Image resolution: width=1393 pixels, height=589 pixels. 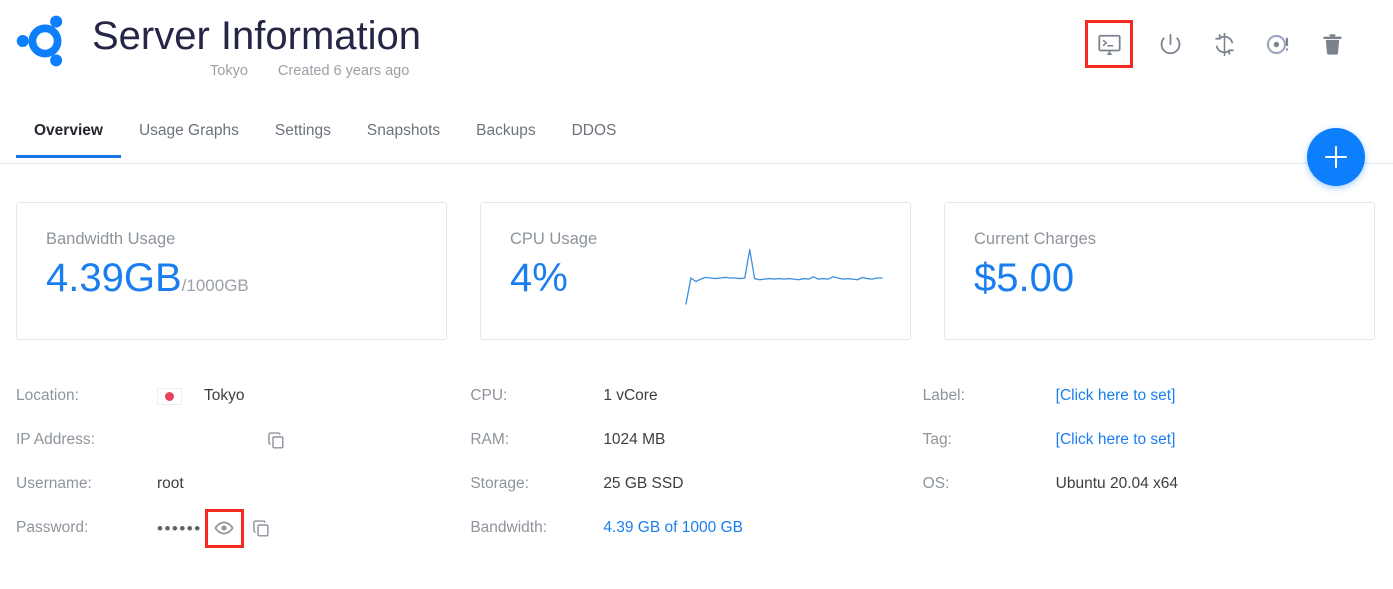 I want to click on detail-row-ip-address: IP Address:, so click(x=243, y=440).